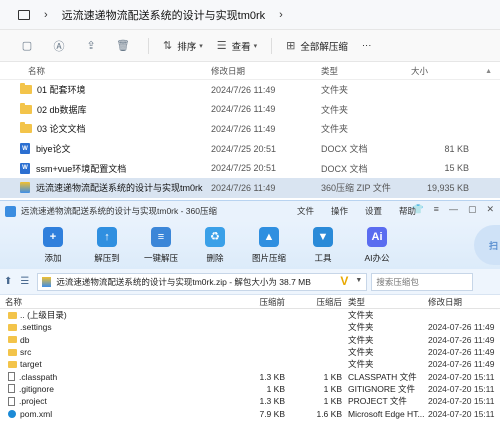  I want to click on extract-to-button: ↑ 解压到, so click(107, 245).